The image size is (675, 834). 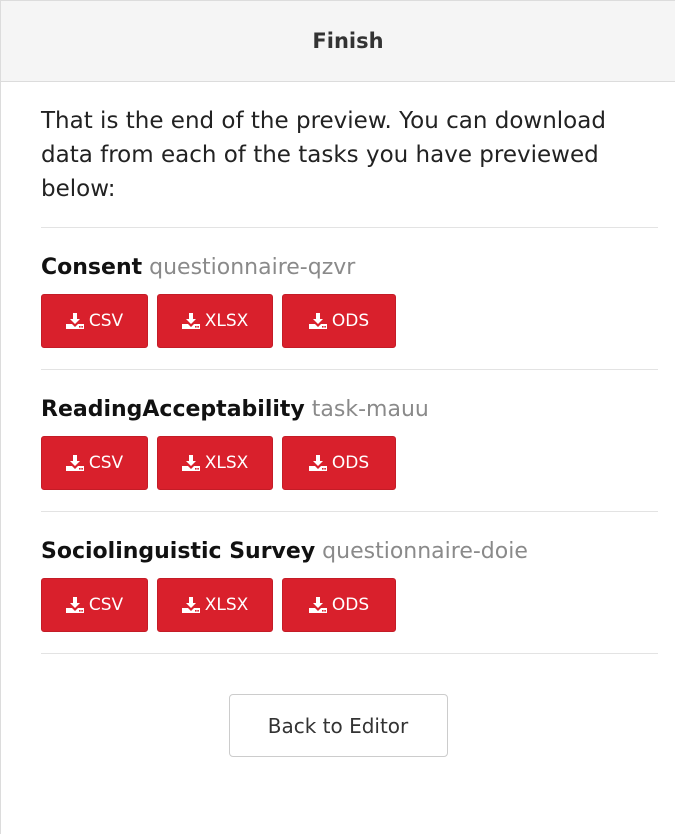 What do you see at coordinates (348, 41) in the screenshot?
I see `panel-title: Finish` at bounding box center [348, 41].